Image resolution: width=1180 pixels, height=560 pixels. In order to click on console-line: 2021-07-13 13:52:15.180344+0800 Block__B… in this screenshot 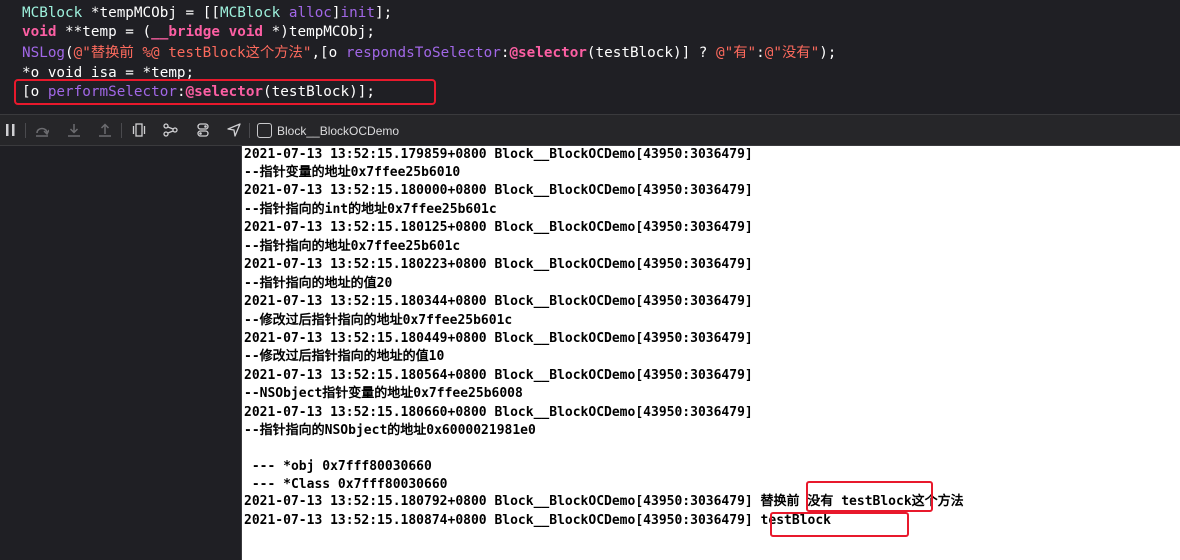, I will do `click(498, 301)`.